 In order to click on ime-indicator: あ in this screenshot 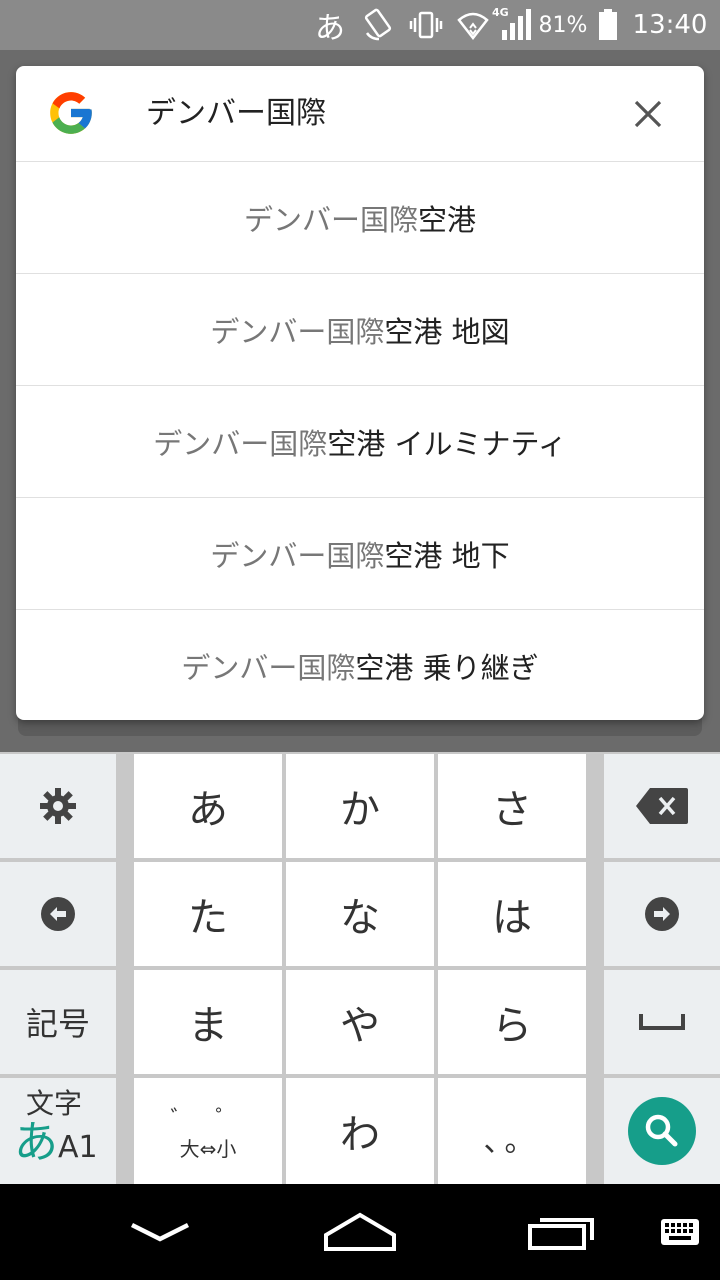, I will do `click(330, 28)`.